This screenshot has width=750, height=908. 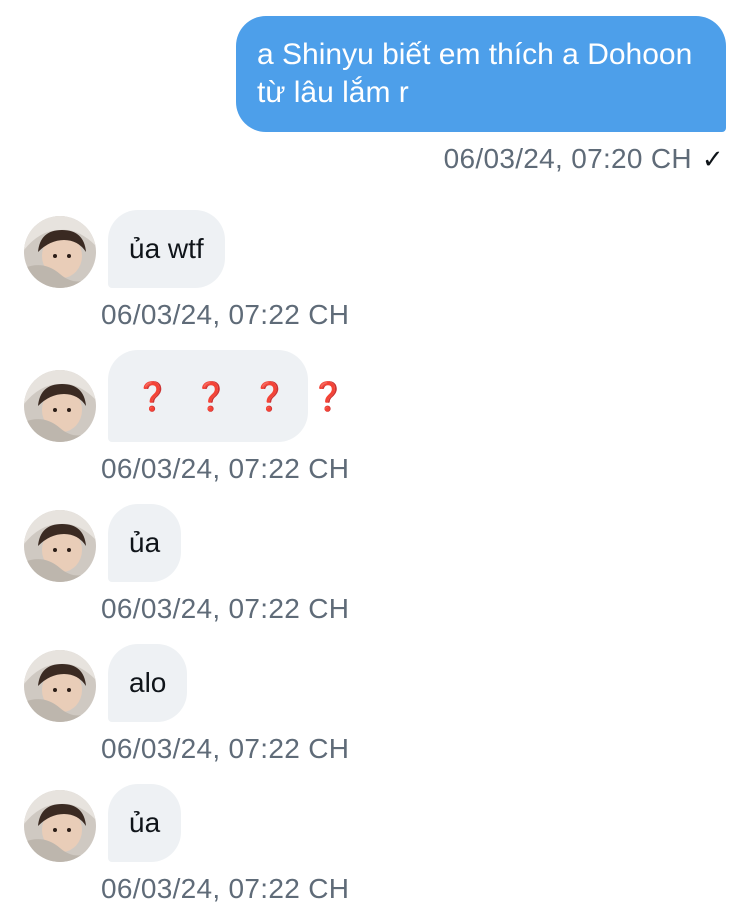 I want to click on question-marks-emoji: ❓ ❓ ❓ ❓, so click(x=240, y=396).